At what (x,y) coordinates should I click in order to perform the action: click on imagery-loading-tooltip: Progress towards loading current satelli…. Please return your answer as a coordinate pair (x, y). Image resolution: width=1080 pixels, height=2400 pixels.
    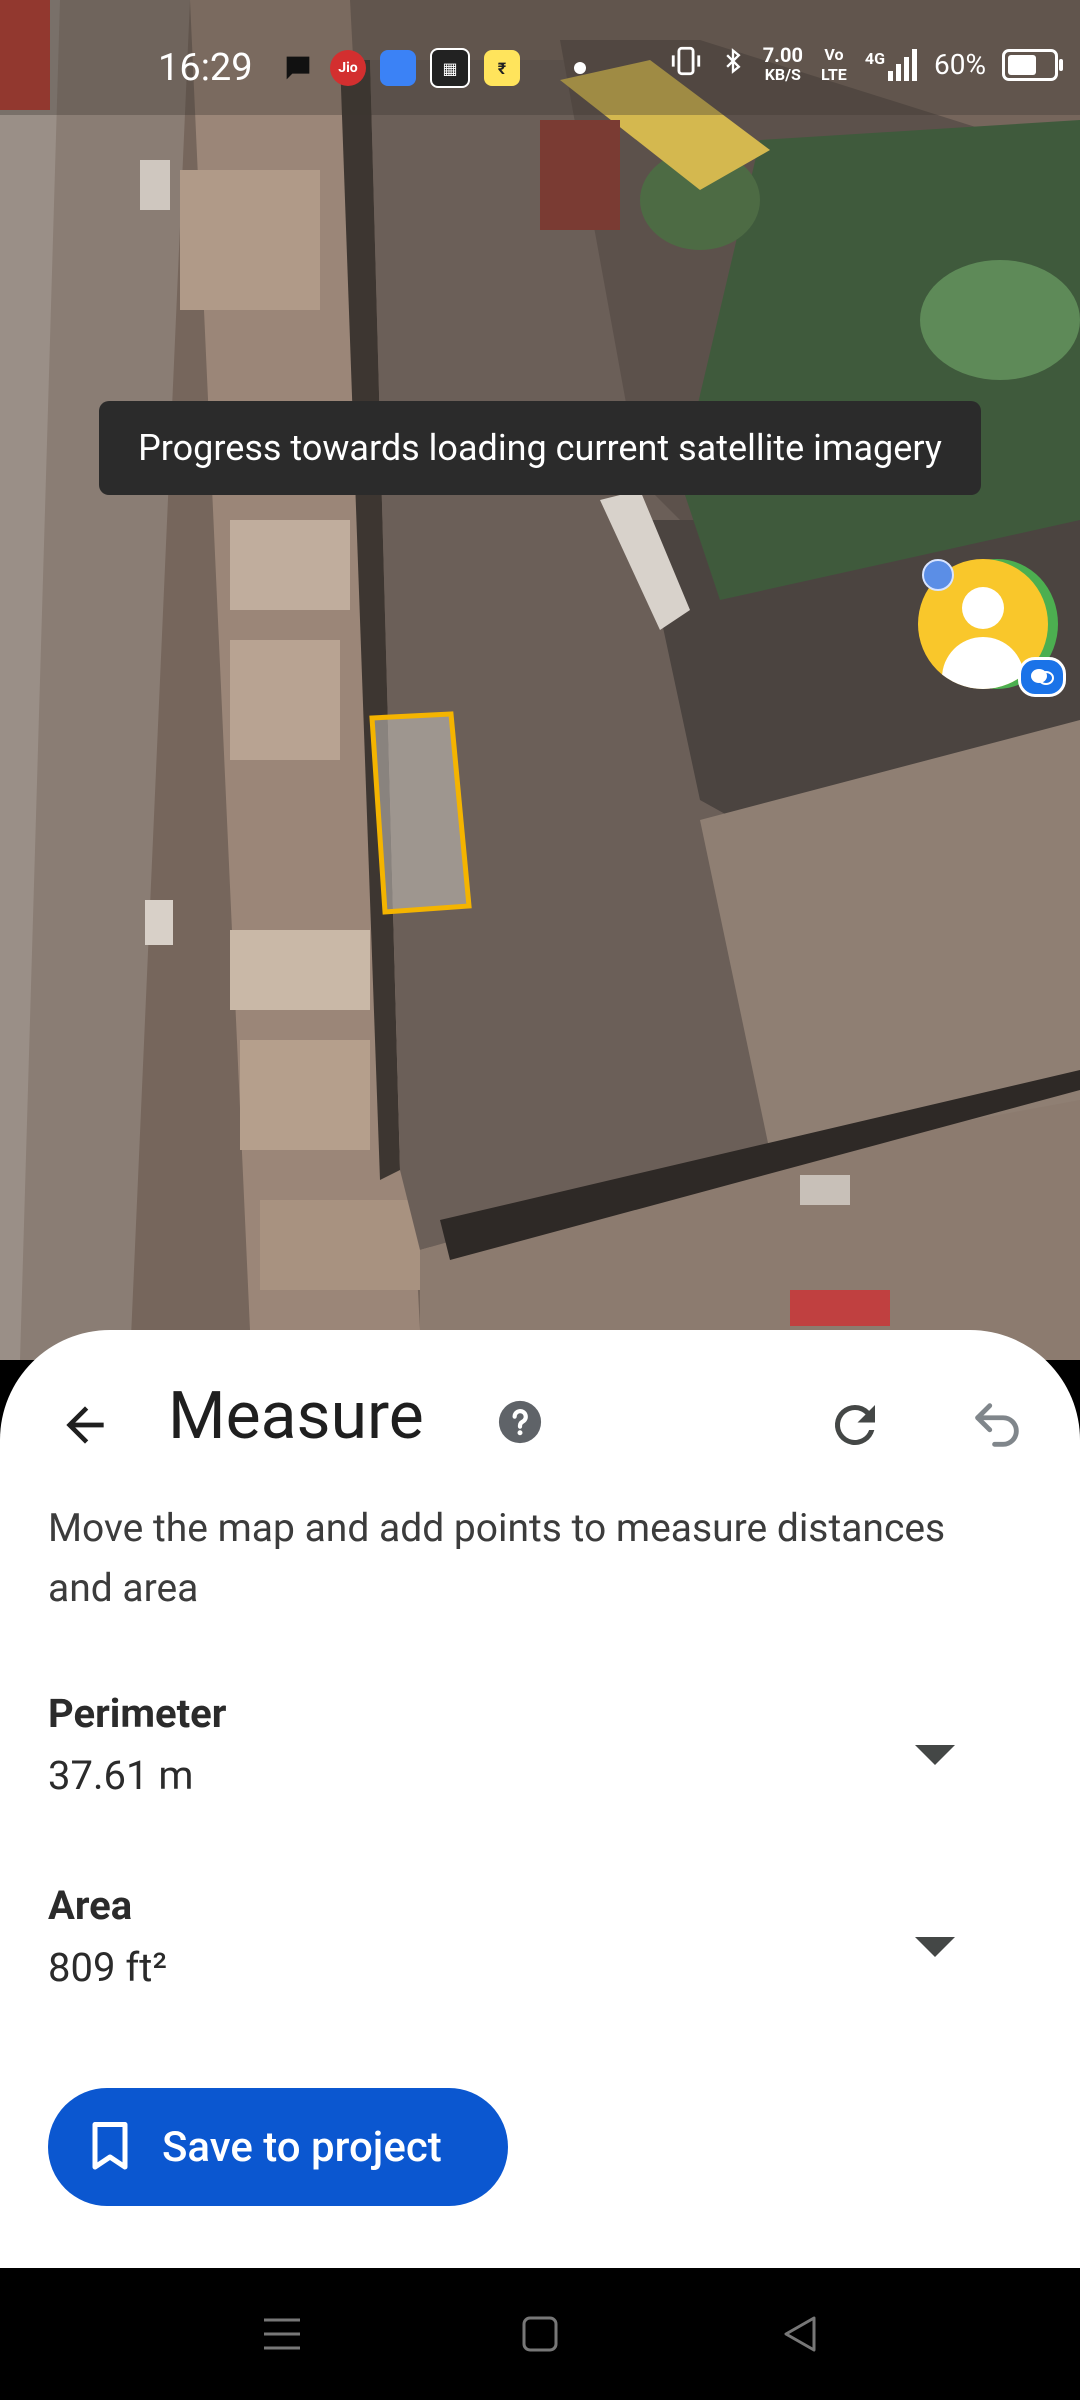
    Looking at the image, I should click on (540, 448).